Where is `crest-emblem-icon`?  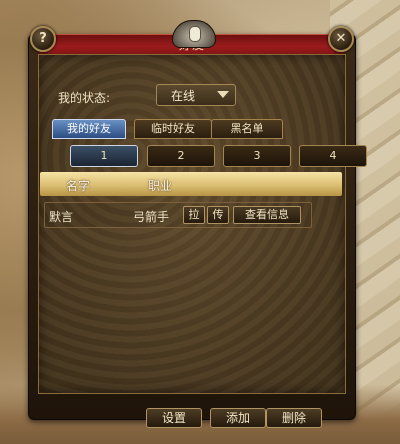 crest-emblem-icon is located at coordinates (194, 34).